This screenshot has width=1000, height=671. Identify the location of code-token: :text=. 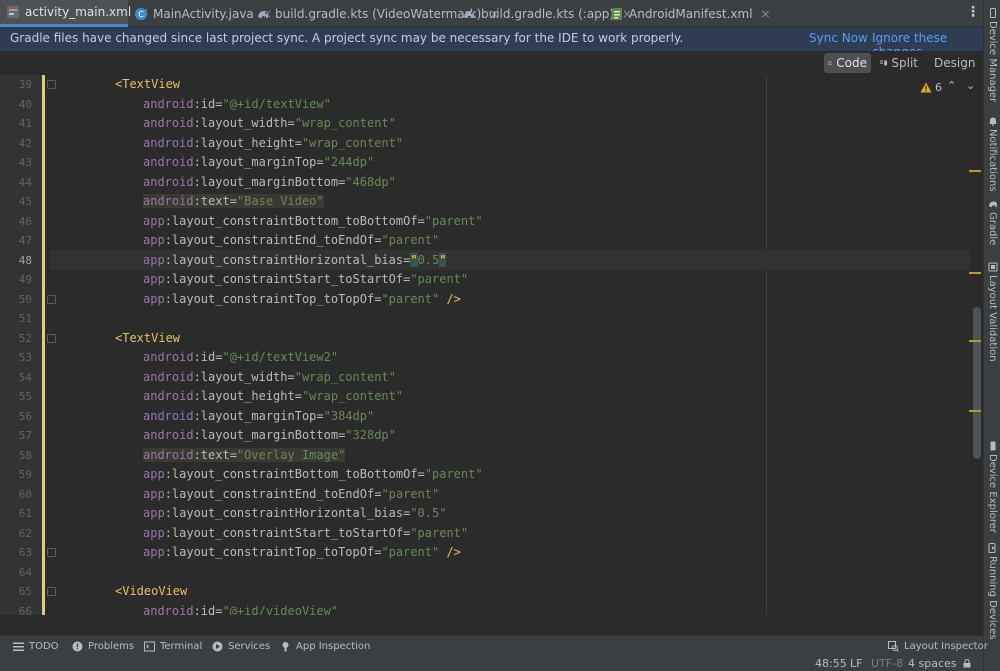
(215, 454).